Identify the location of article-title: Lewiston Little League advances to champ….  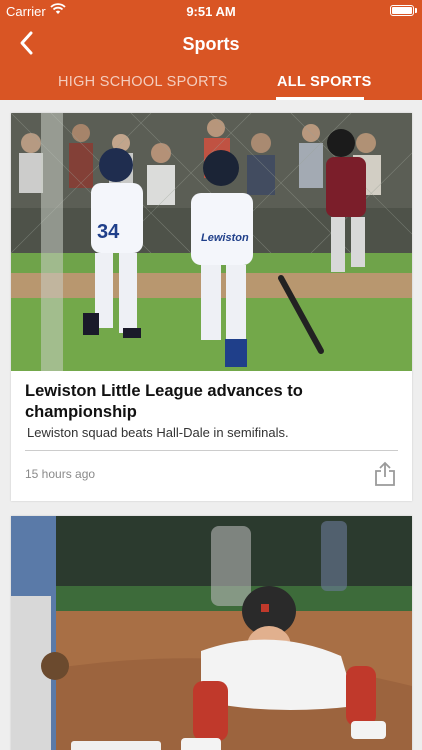
(205, 402).